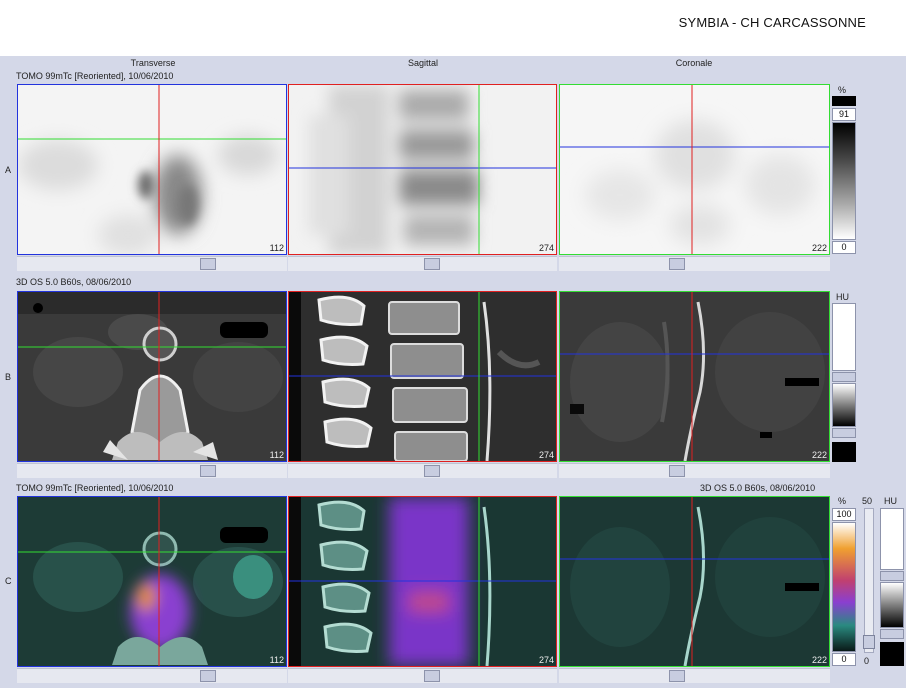 This screenshot has height=688, width=906. I want to click on slice-scrollbar-c-transverse, so click(152, 675).